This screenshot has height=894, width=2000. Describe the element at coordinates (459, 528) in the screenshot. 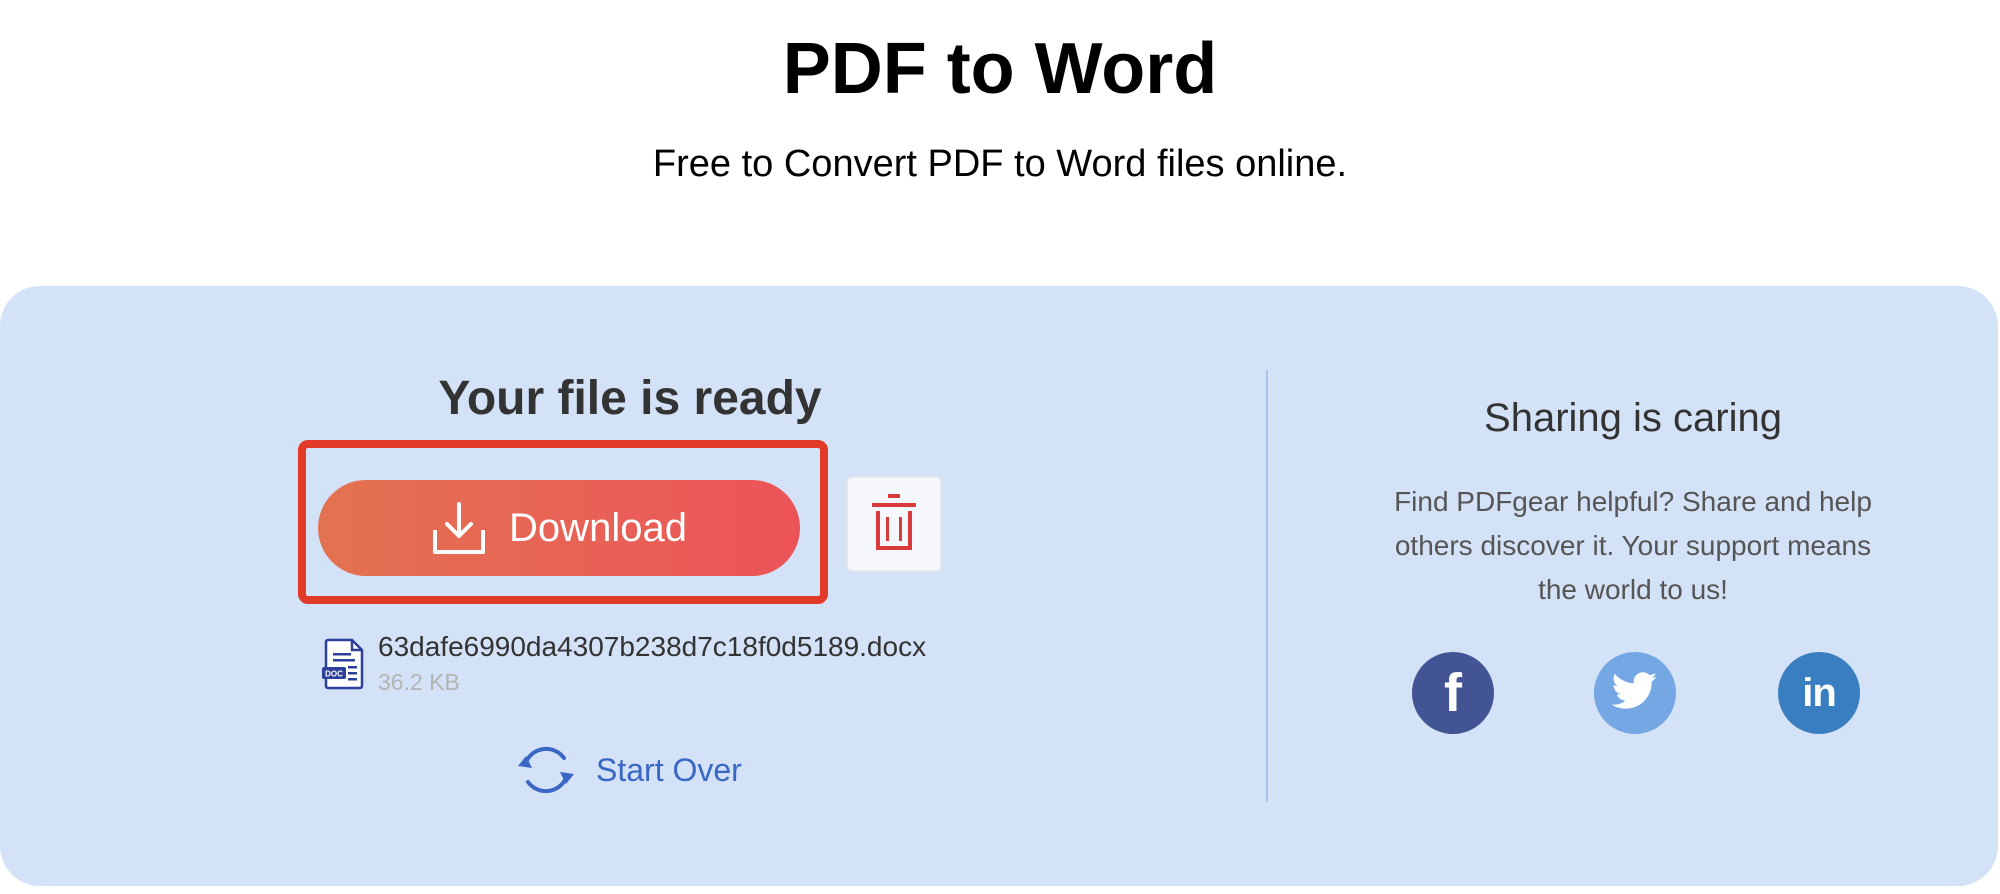

I see `download-icon` at that location.